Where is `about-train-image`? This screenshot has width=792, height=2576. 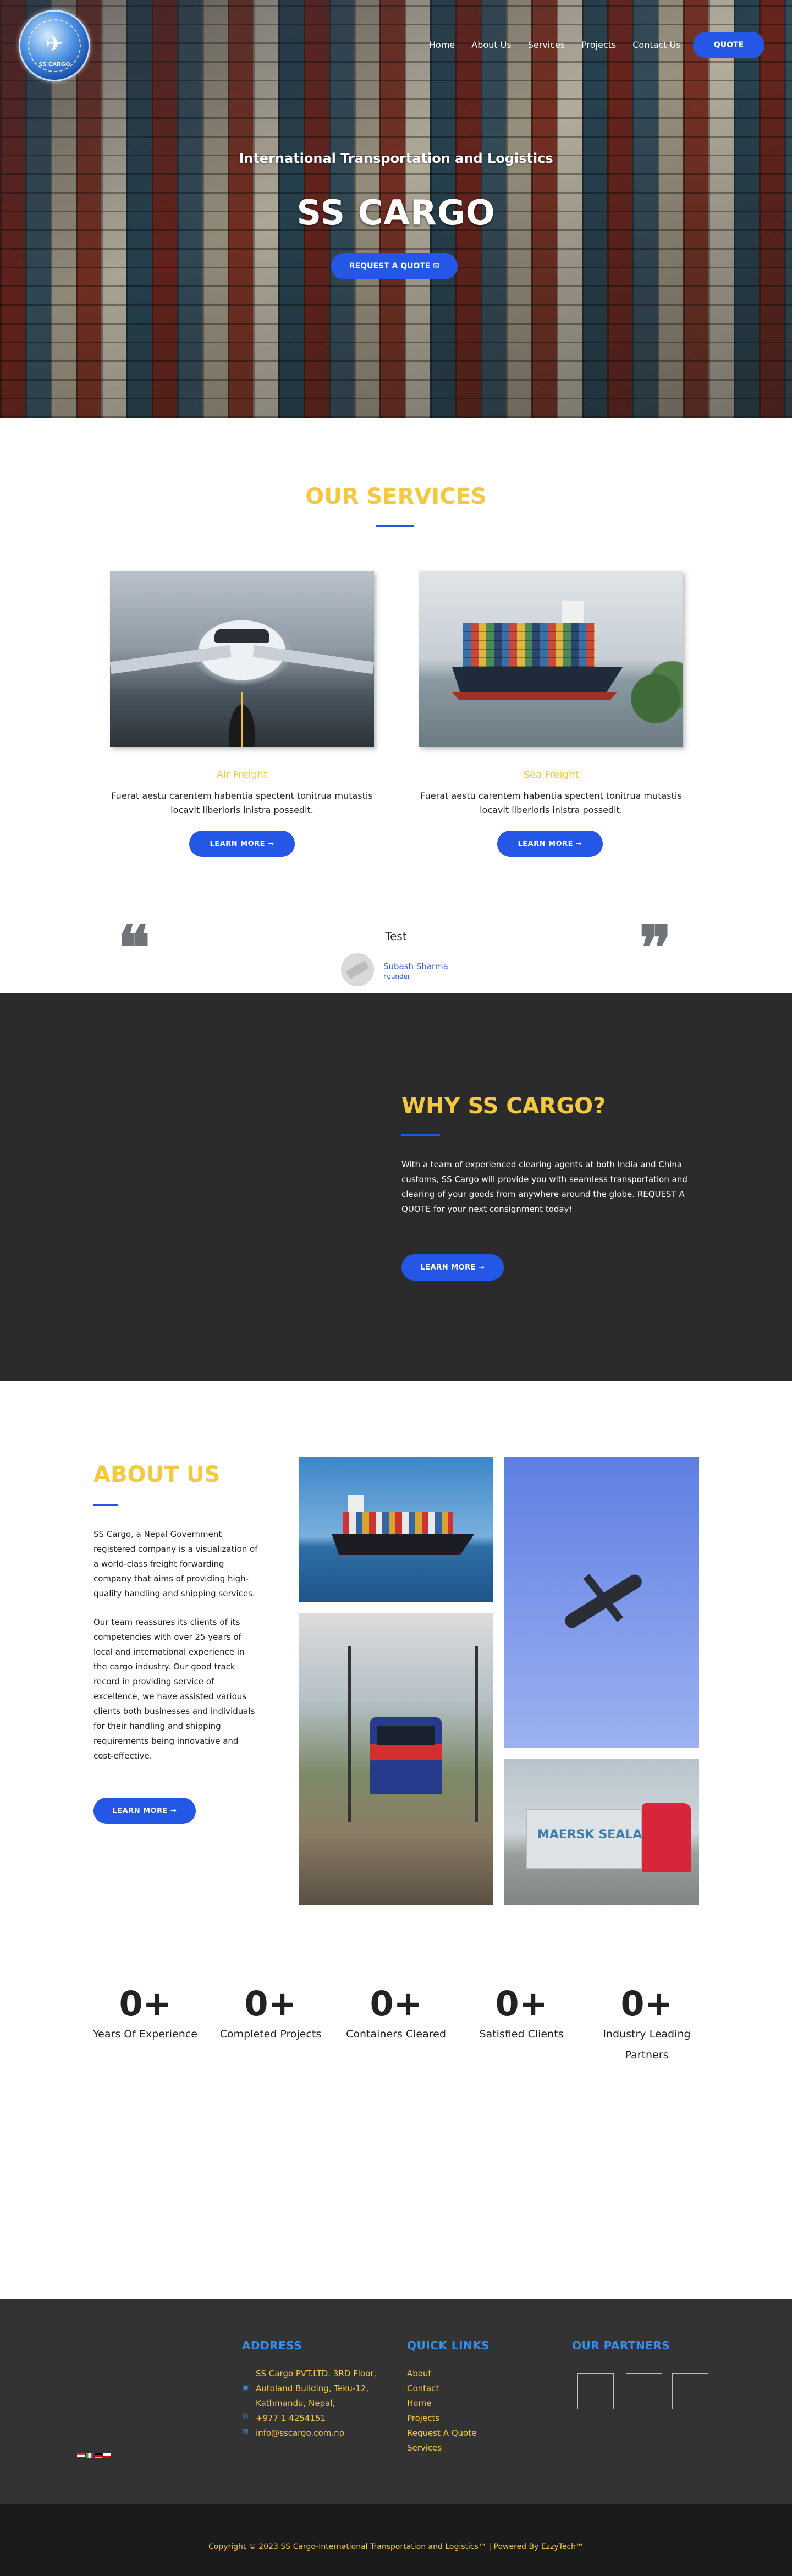 about-train-image is located at coordinates (396, 1759).